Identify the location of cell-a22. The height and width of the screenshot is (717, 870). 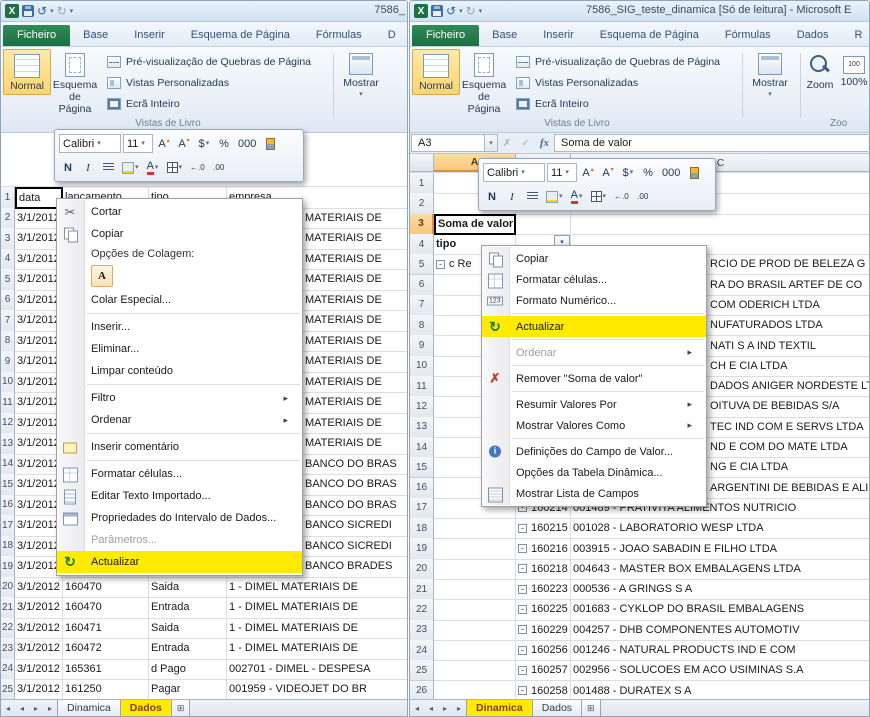
(475, 610).